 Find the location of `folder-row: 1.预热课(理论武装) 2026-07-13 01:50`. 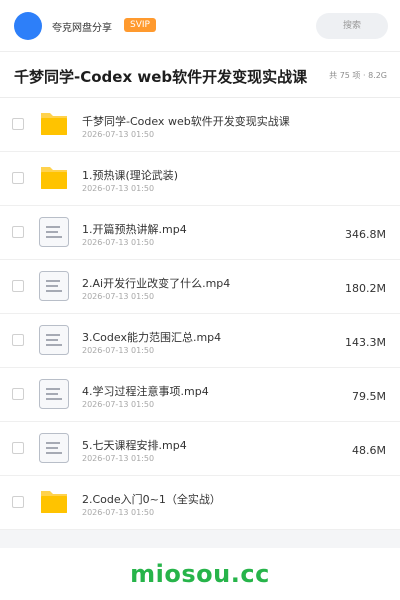

folder-row: 1.预热课(理论武装) 2026-07-13 01:50 is located at coordinates (200, 179).